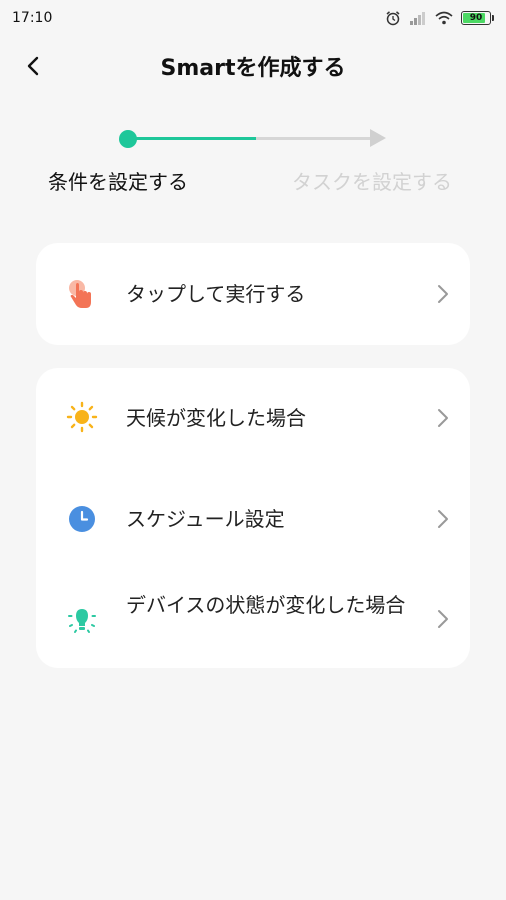  Describe the element at coordinates (32, 18) in the screenshot. I see `status-time: 17:10` at that location.